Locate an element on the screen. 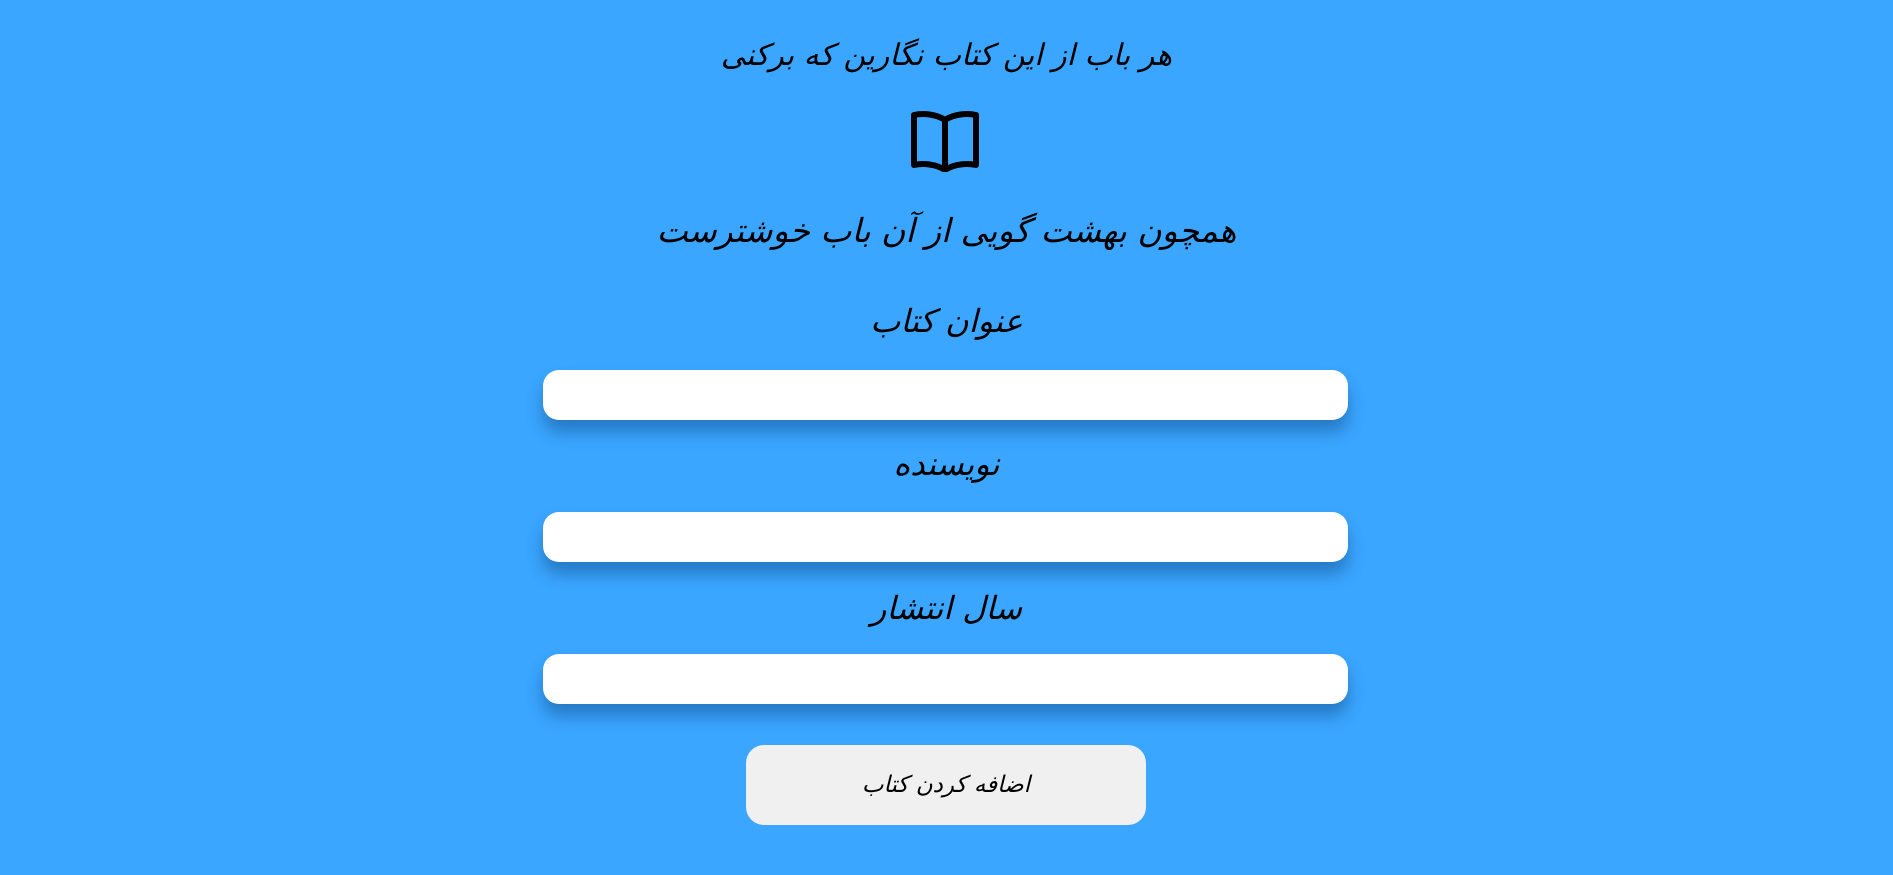 This screenshot has width=1893, height=875. author-input is located at coordinates (945, 537).